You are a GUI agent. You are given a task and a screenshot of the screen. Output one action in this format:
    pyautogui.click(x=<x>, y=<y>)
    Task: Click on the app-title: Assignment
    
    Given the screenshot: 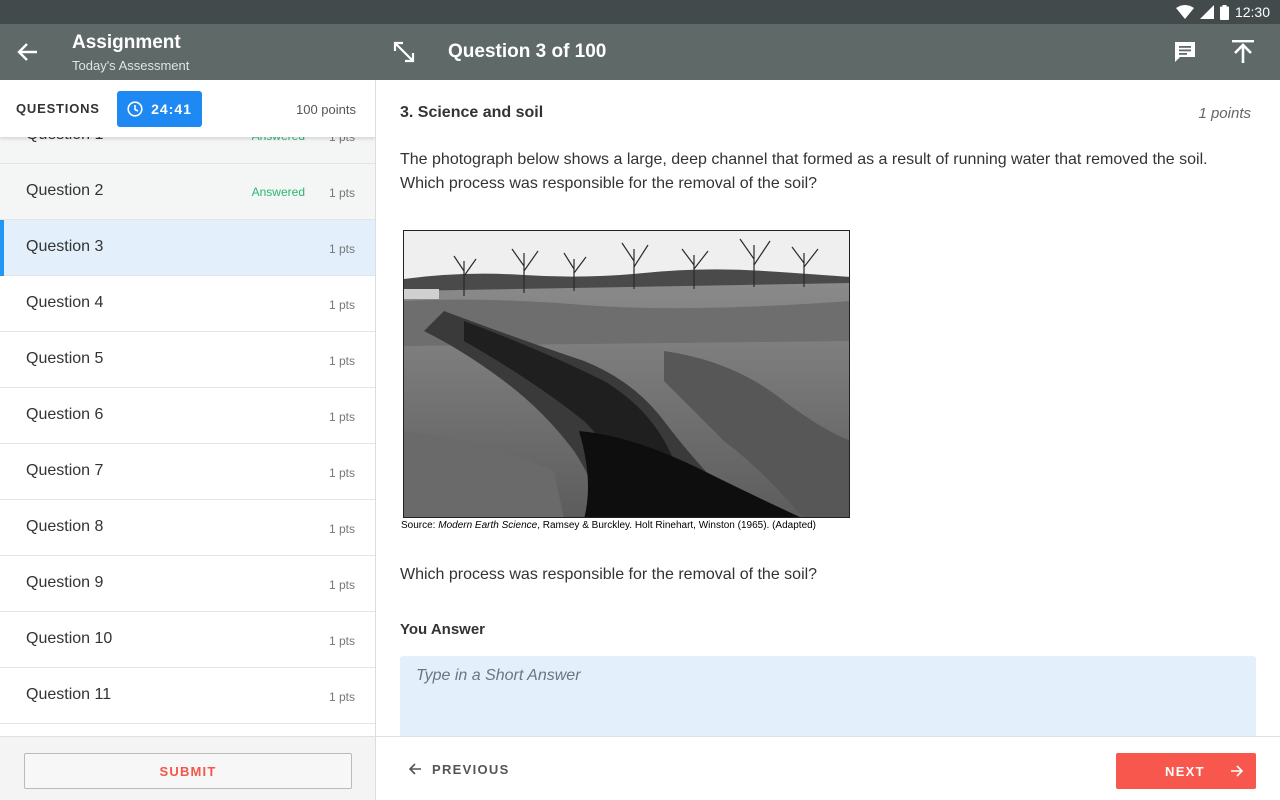 What is the action you would take?
    pyautogui.click(x=126, y=42)
    